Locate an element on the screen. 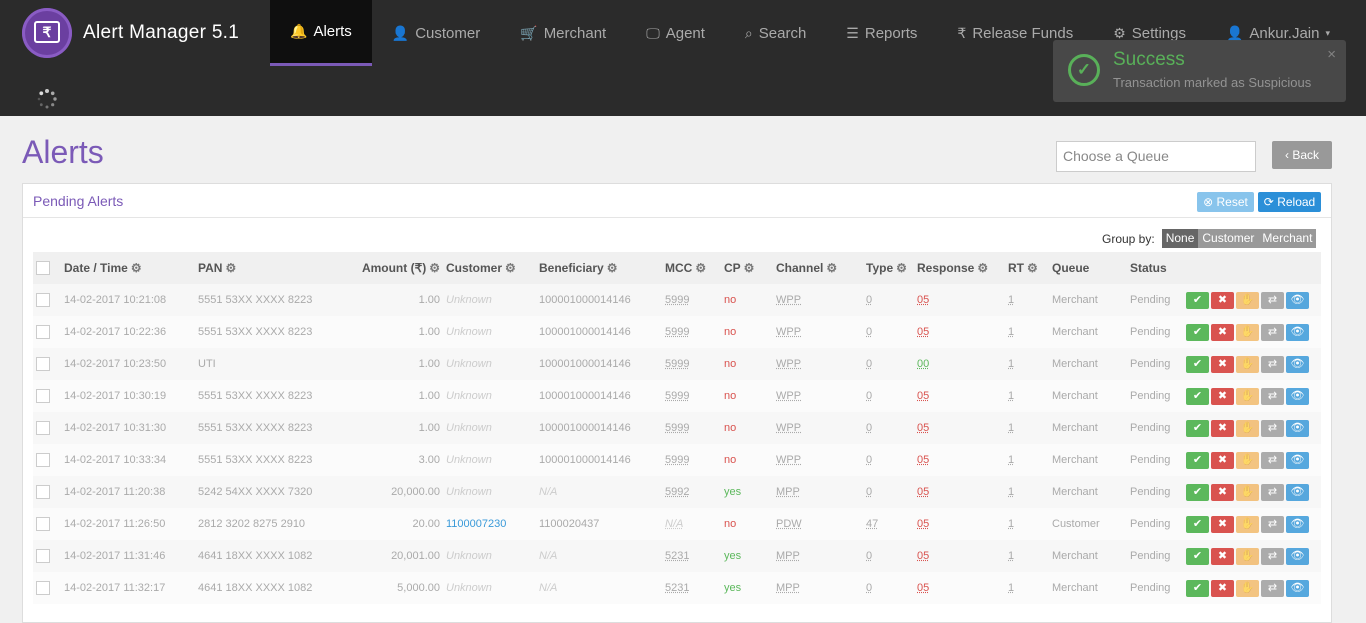  column-header: Amount (₹) ⚙ is located at coordinates (388, 268).